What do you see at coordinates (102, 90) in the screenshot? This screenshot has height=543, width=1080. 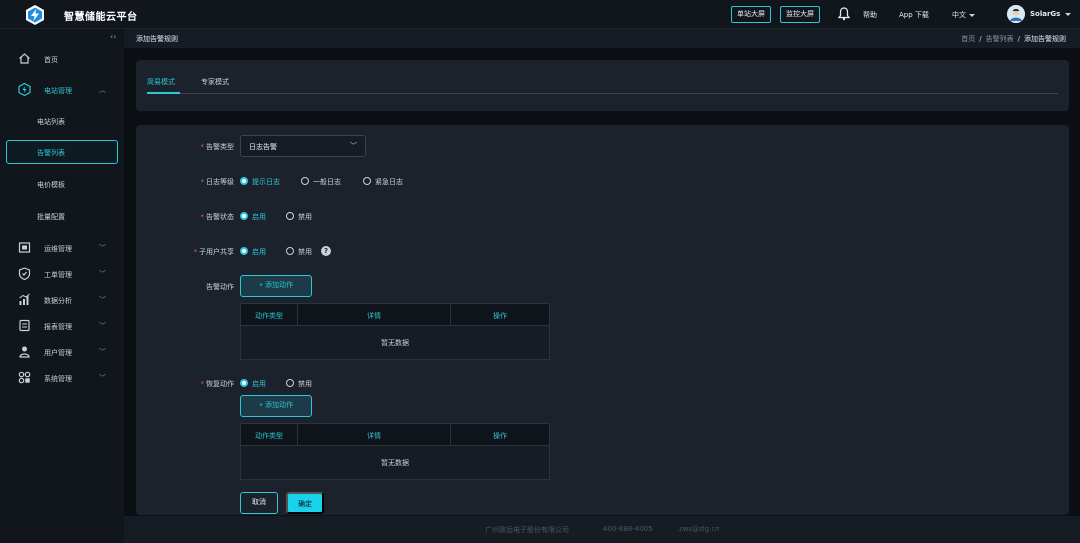 I see `chevron-up-icon: ︿` at bounding box center [102, 90].